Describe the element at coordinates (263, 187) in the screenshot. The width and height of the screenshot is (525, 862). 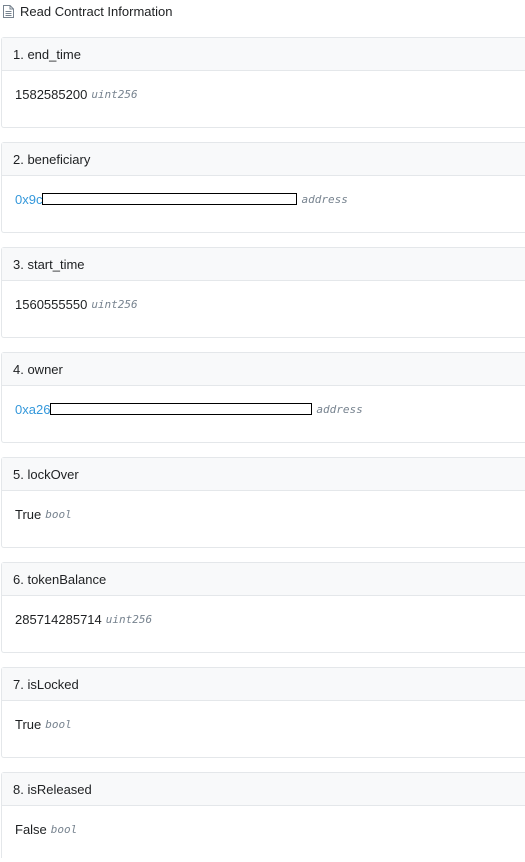
I see `contract-item-beneficiary: 2. beneficiary 0x9c address` at that location.